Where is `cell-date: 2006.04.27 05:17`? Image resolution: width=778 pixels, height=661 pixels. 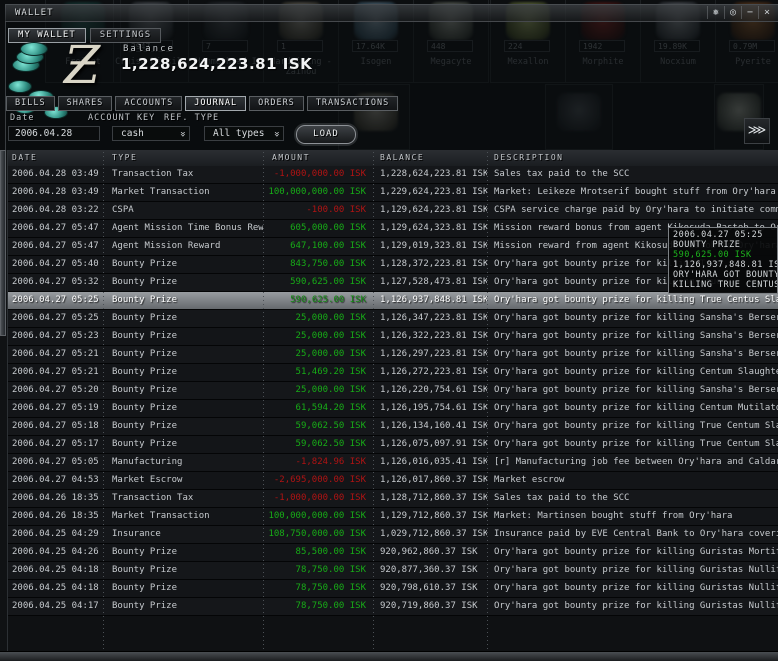 cell-date: 2006.04.27 05:17 is located at coordinates (55, 444).